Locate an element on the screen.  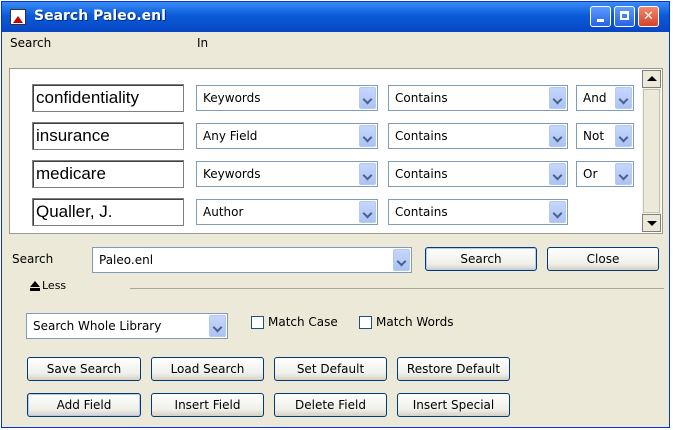
less-toggle: Less is located at coordinates (54, 285).